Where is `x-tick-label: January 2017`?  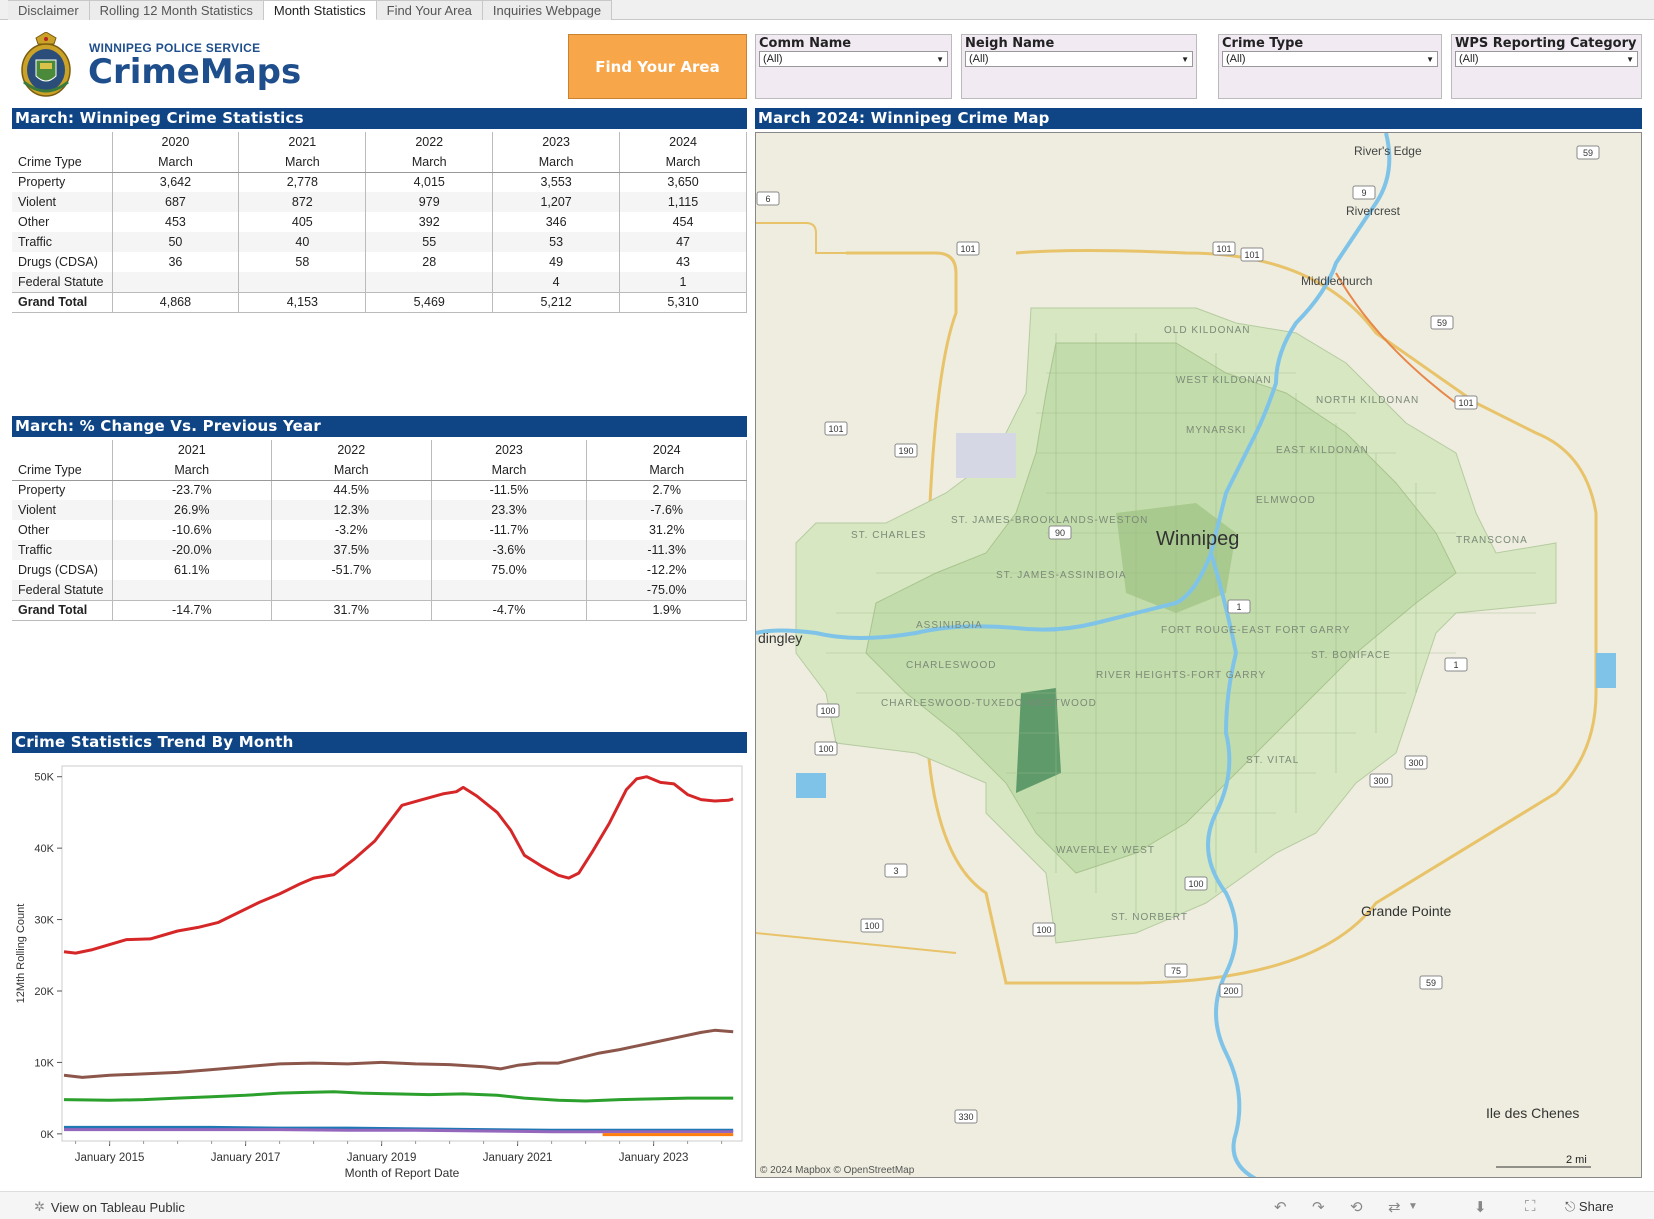
x-tick-label: January 2017 is located at coordinates (246, 1158).